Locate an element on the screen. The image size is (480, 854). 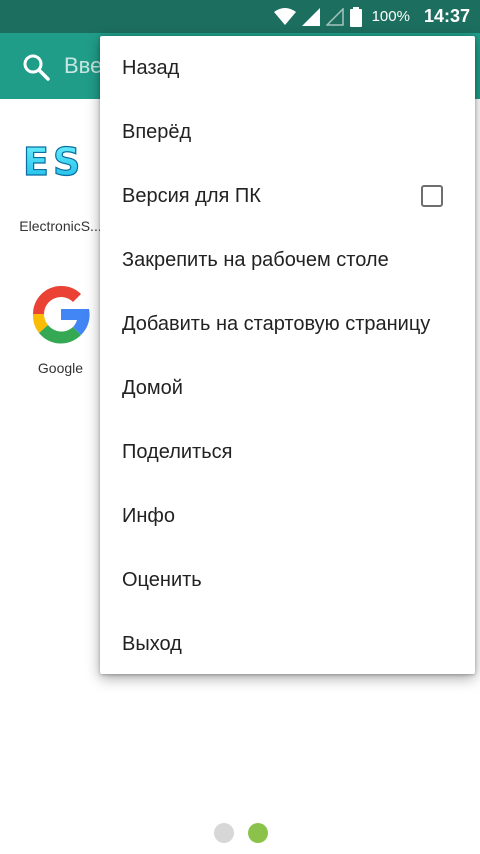
menu-item-share: Поделиться is located at coordinates (287, 452).